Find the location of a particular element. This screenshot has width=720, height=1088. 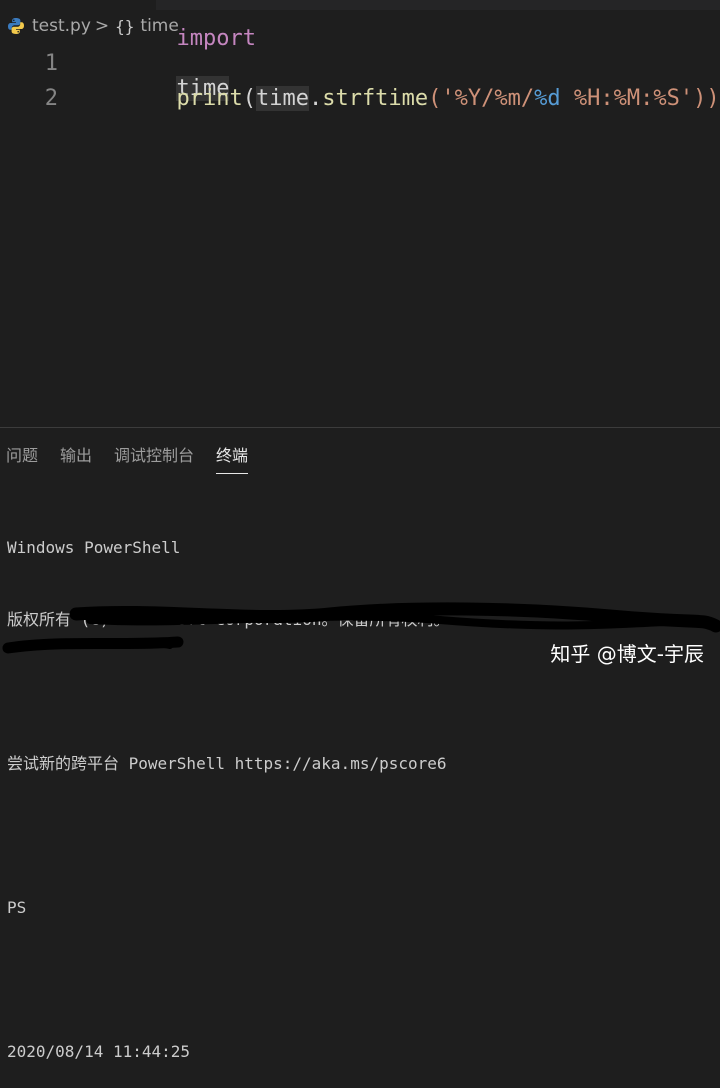

panel-divider is located at coordinates (360, 427).